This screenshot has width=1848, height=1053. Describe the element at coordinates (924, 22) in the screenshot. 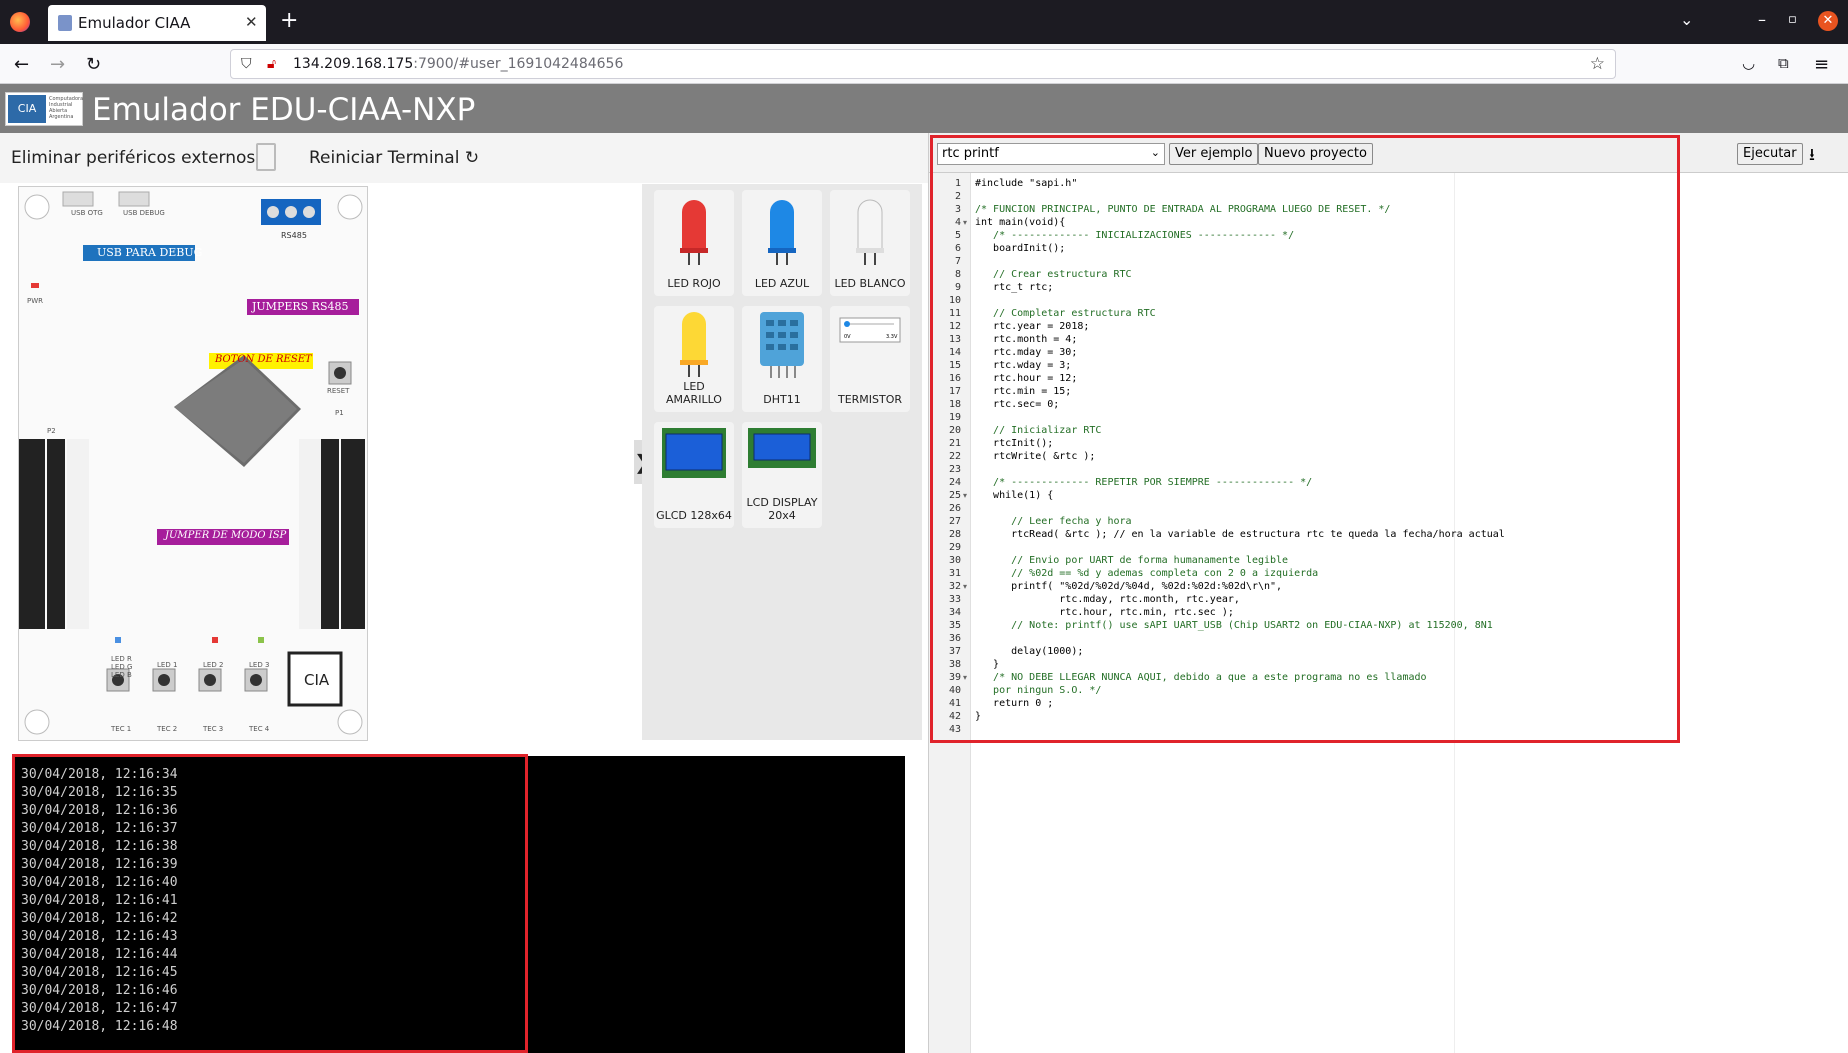

I see `browser-tab-bar: Emulador CIAA ✕ + ⌄ – ▫ ✕` at that location.